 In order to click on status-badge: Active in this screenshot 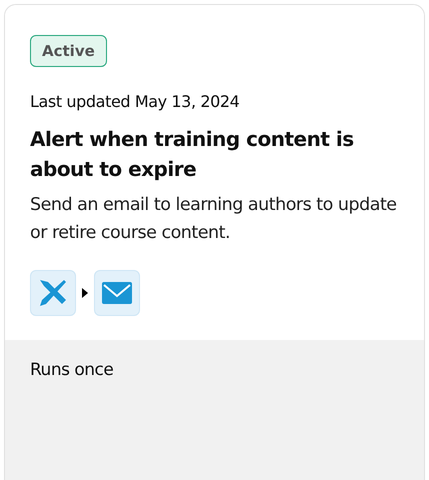, I will do `click(68, 51)`.